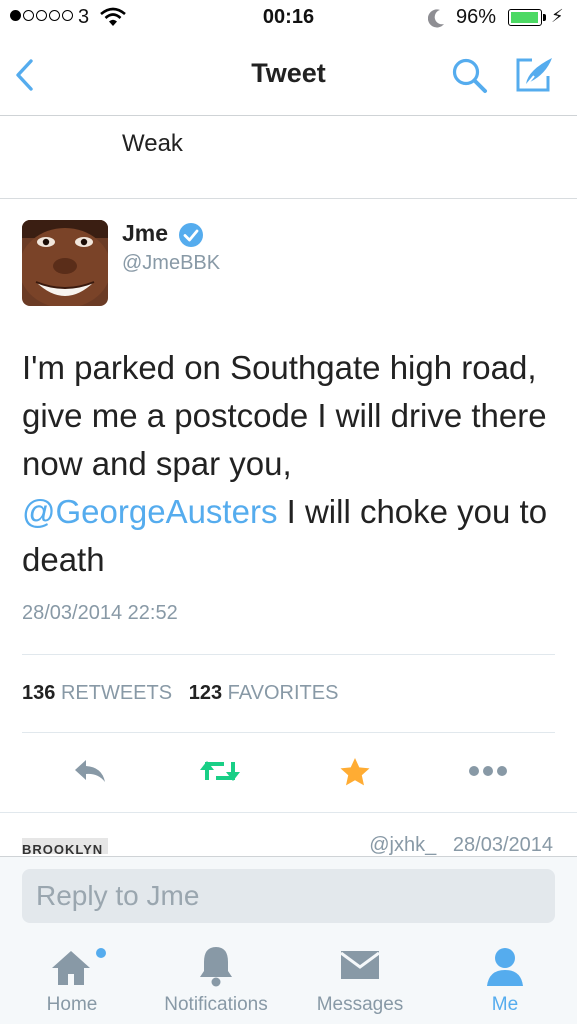  Describe the element at coordinates (288, 980) in the screenshot. I see `tab-bar: Home Notifications Messages Me` at that location.